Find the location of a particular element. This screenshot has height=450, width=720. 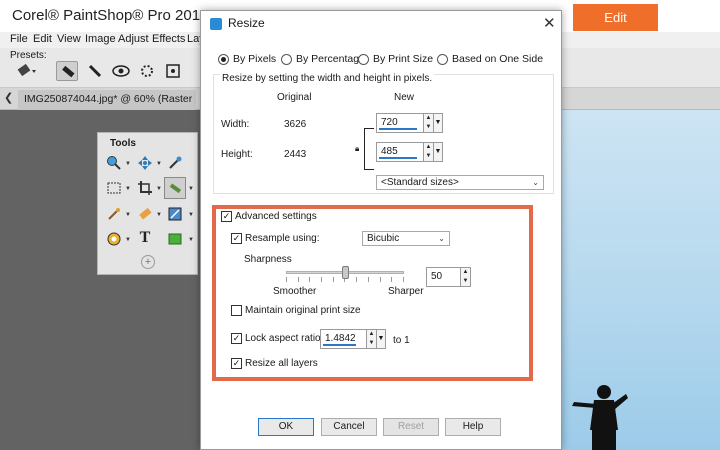

radio-label: By Print Size is located at coordinates (403, 59).